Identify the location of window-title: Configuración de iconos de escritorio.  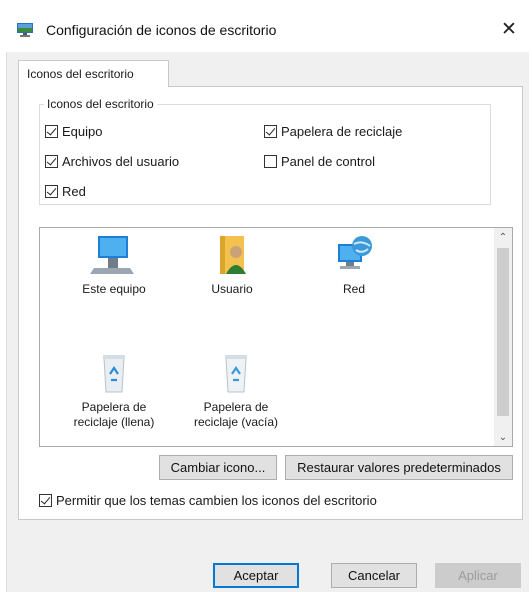
(161, 30).